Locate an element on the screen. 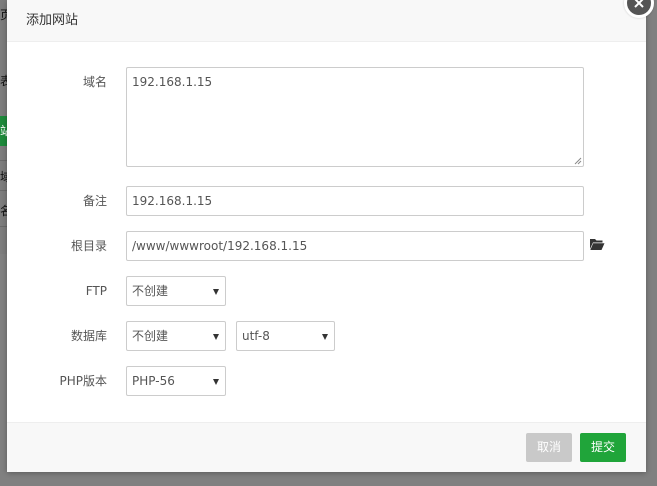 This screenshot has width=657, height=486. remark-input: 192.168.1.15 is located at coordinates (355, 201).